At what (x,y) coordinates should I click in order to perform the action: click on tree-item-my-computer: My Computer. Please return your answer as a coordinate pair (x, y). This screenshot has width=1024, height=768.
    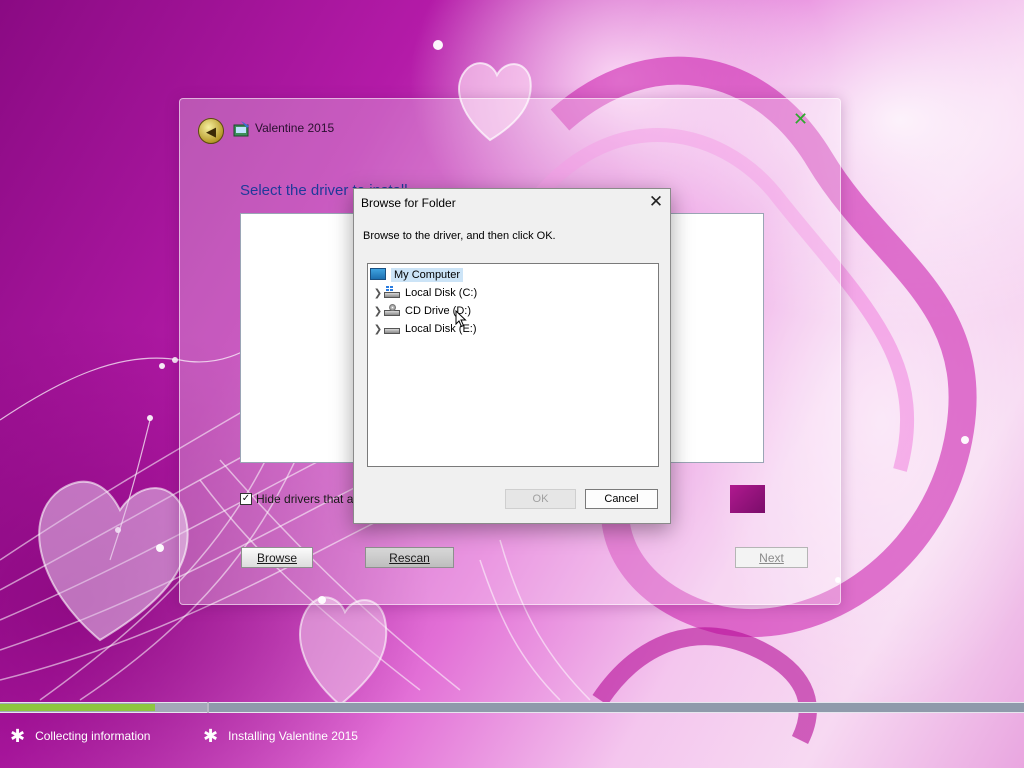
    Looking at the image, I should click on (417, 275).